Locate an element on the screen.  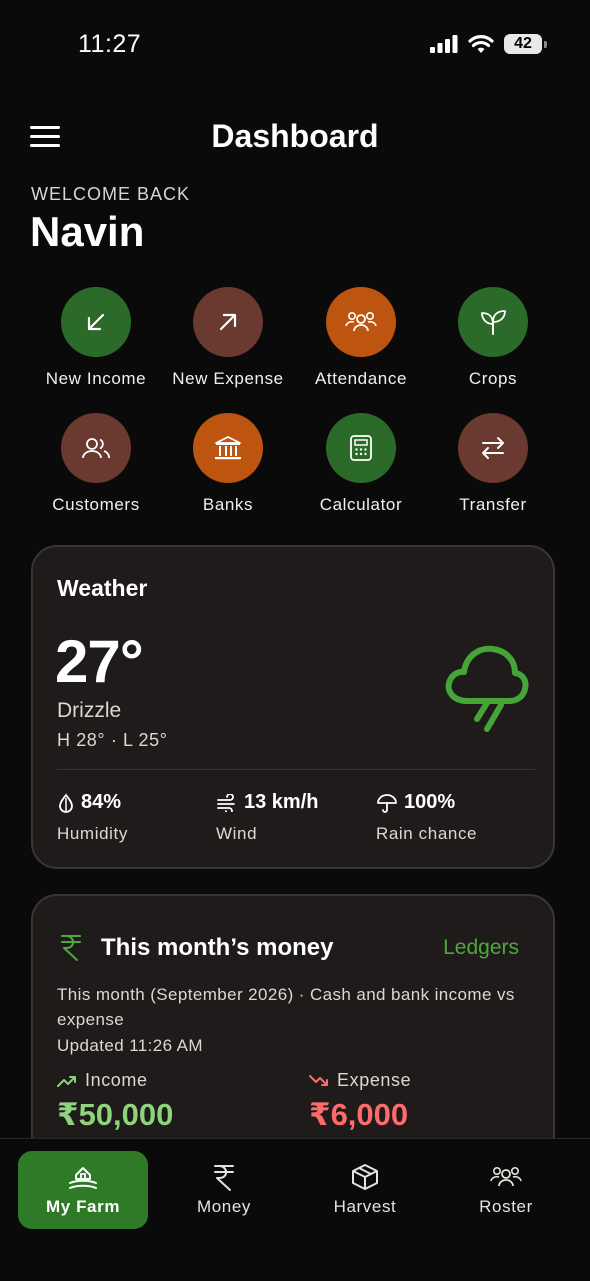
weather-divider is located at coordinates (296, 769).